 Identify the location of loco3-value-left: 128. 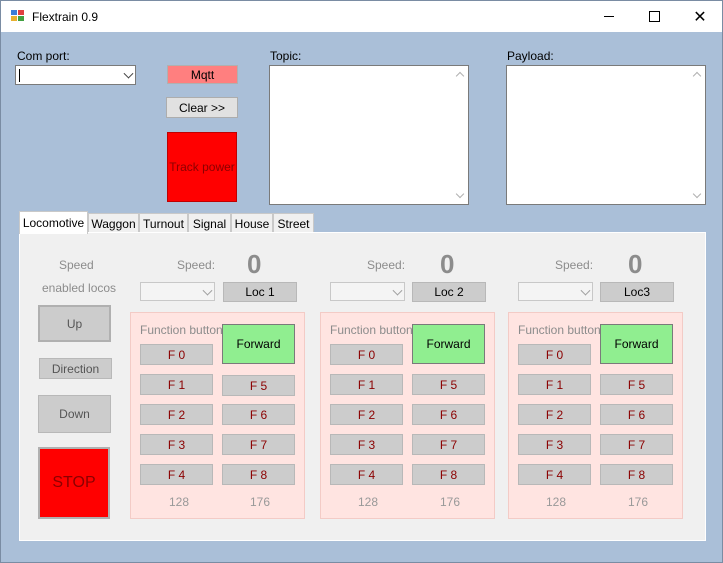
(556, 502).